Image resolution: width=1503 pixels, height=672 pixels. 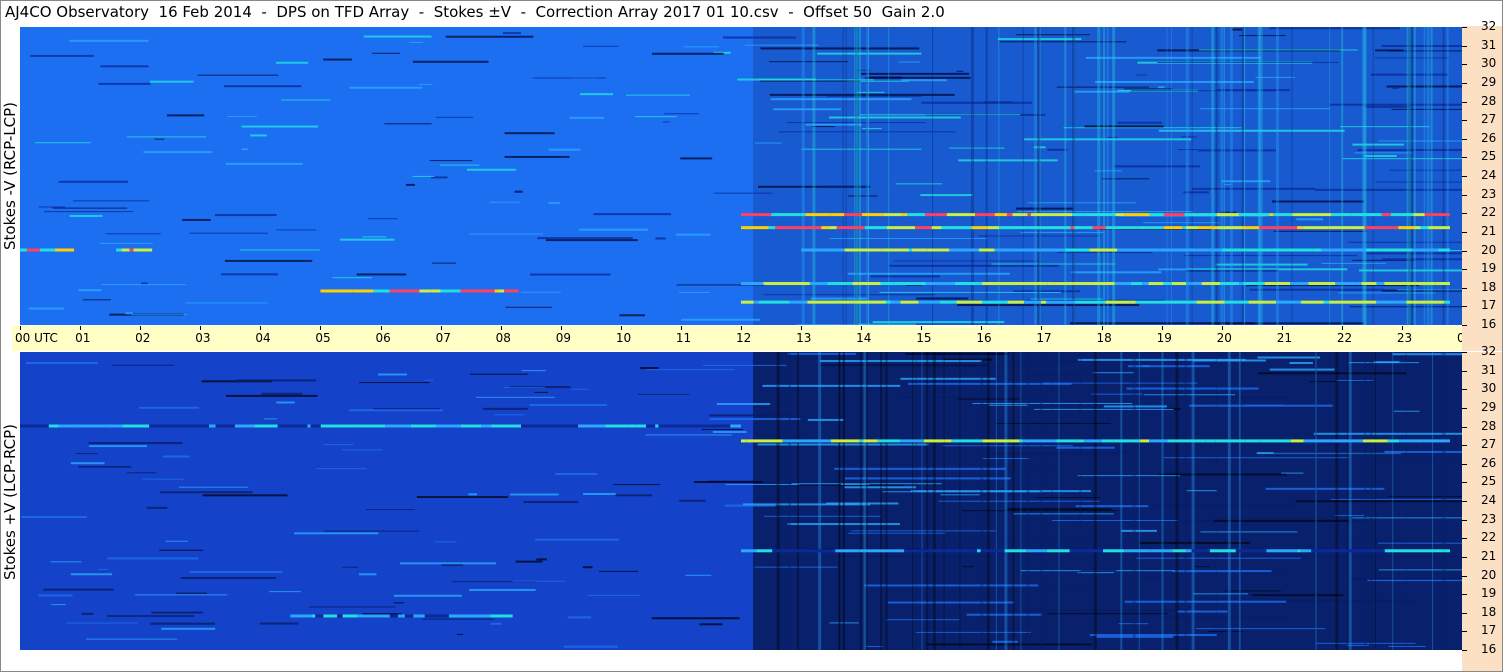 What do you see at coordinates (1489, 406) in the screenshot?
I see `freq-tick-label: 29` at bounding box center [1489, 406].